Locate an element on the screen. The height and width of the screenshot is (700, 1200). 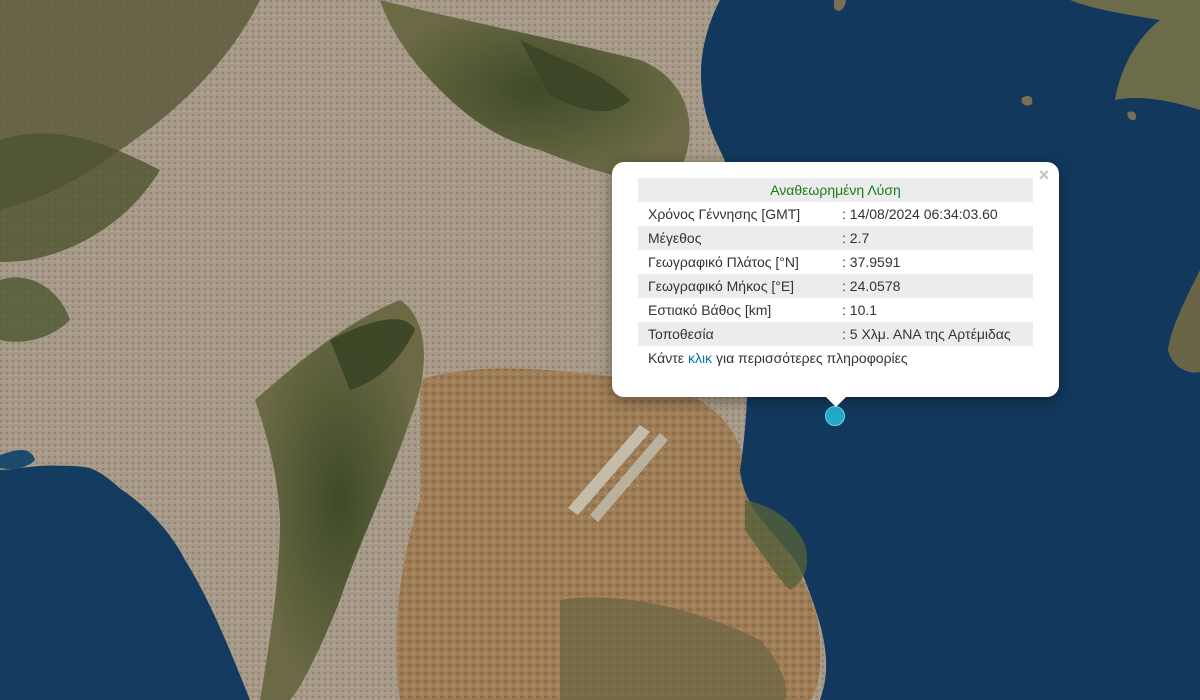
row-value: : 14/08/2024 06:34:03.60 is located at coordinates (920, 214).